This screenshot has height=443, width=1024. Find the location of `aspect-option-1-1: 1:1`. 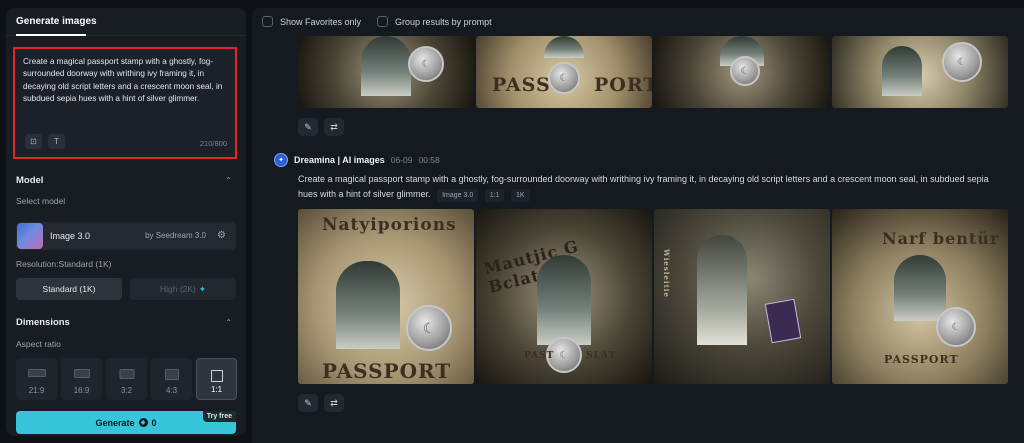

aspect-option-1-1: 1:1 is located at coordinates (216, 379).